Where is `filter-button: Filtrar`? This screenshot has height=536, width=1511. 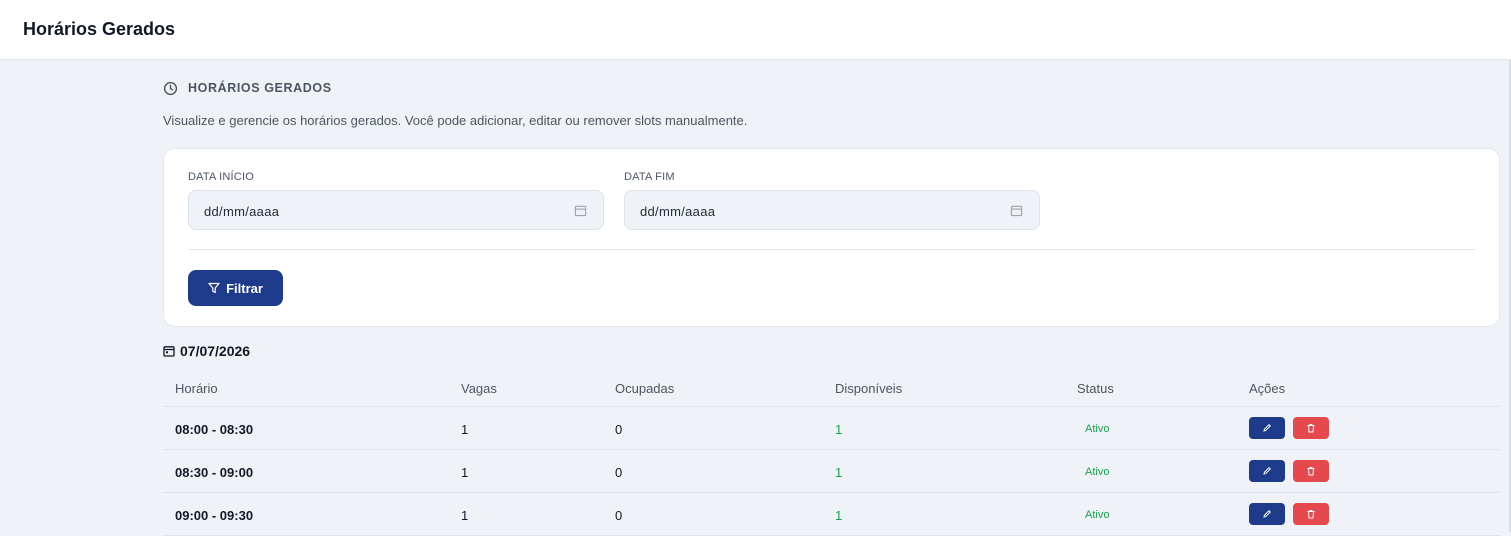
filter-button: Filtrar is located at coordinates (235, 288).